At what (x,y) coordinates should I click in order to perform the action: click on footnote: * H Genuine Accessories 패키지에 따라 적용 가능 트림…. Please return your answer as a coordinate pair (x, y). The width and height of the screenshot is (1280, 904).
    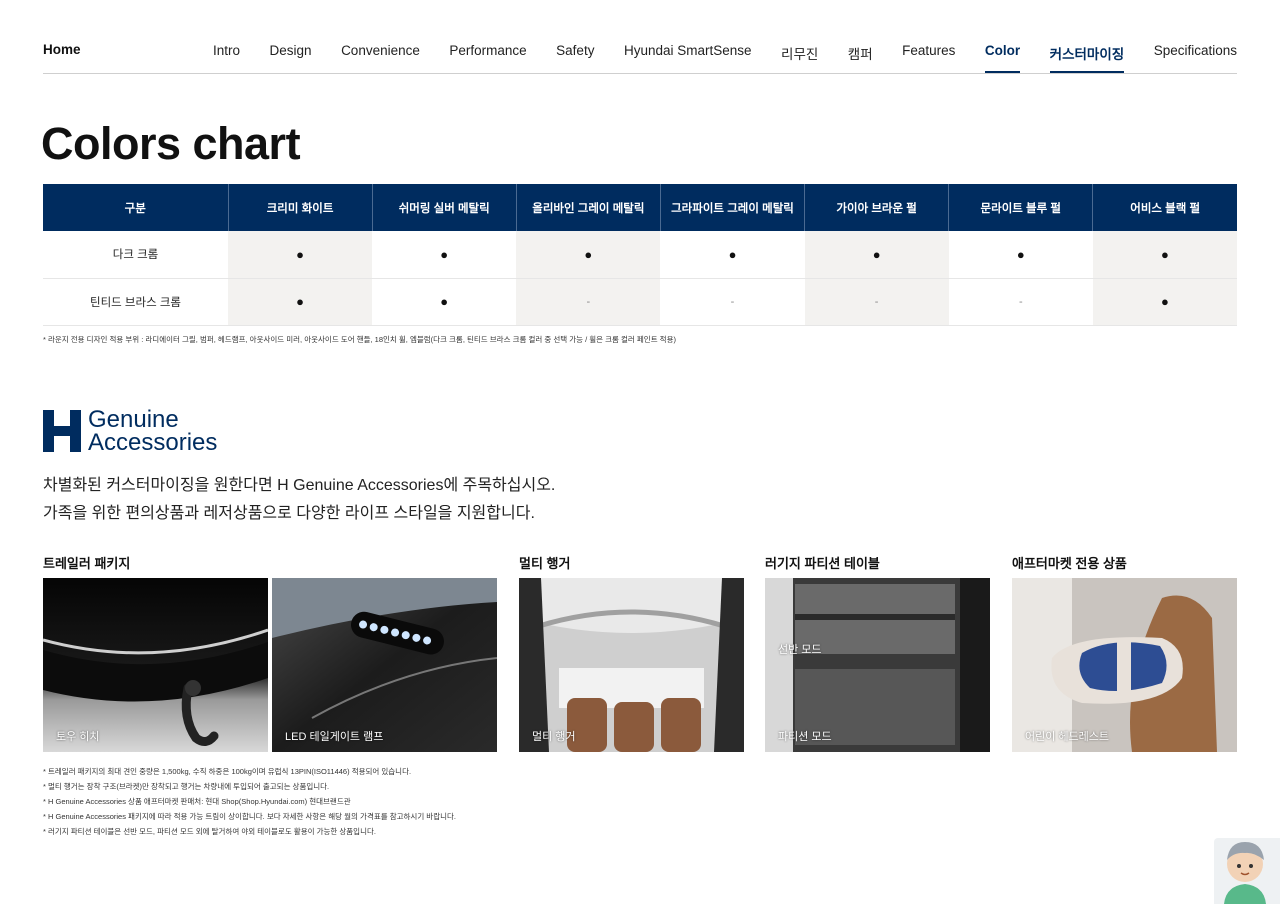
    Looking at the image, I should click on (249, 816).